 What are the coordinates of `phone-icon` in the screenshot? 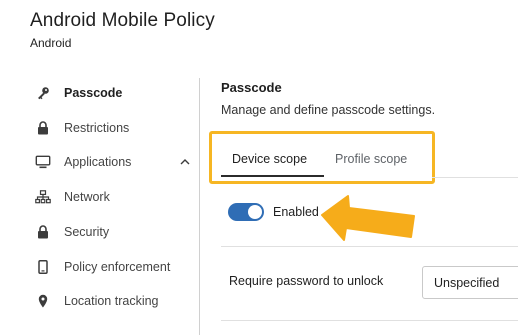 It's located at (43, 267).